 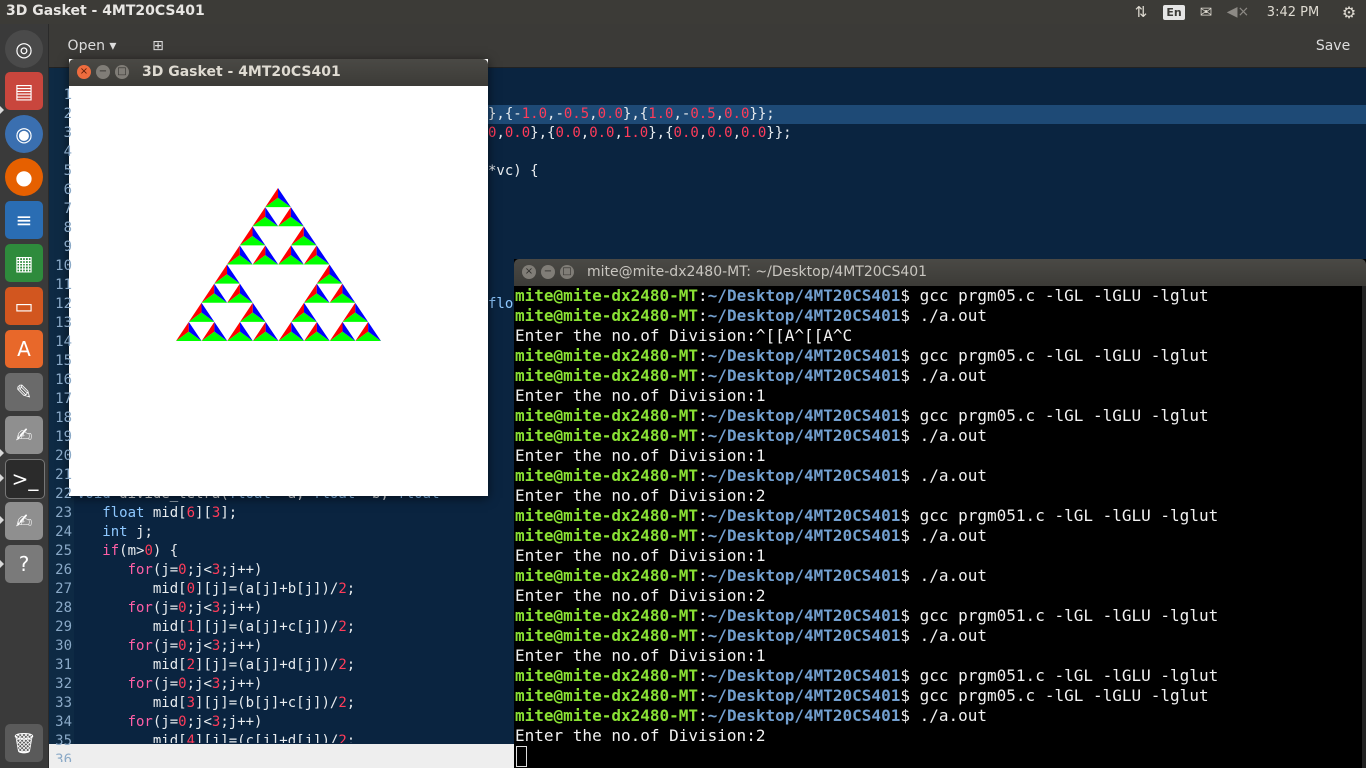 I want to click on code-line-31: for(j=0;j<3;j++), so click(x=195, y=646).